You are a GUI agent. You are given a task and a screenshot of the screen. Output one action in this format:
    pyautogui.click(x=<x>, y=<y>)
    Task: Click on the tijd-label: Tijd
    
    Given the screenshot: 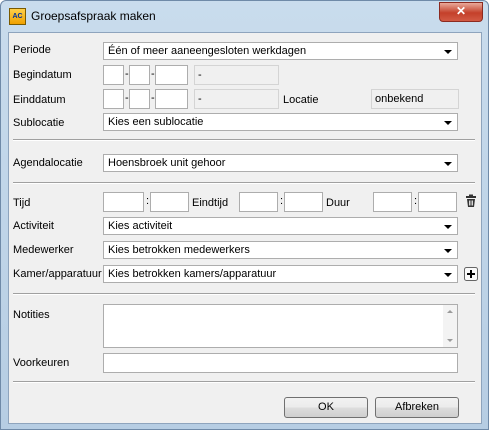 What is the action you would take?
    pyautogui.click(x=22, y=203)
    